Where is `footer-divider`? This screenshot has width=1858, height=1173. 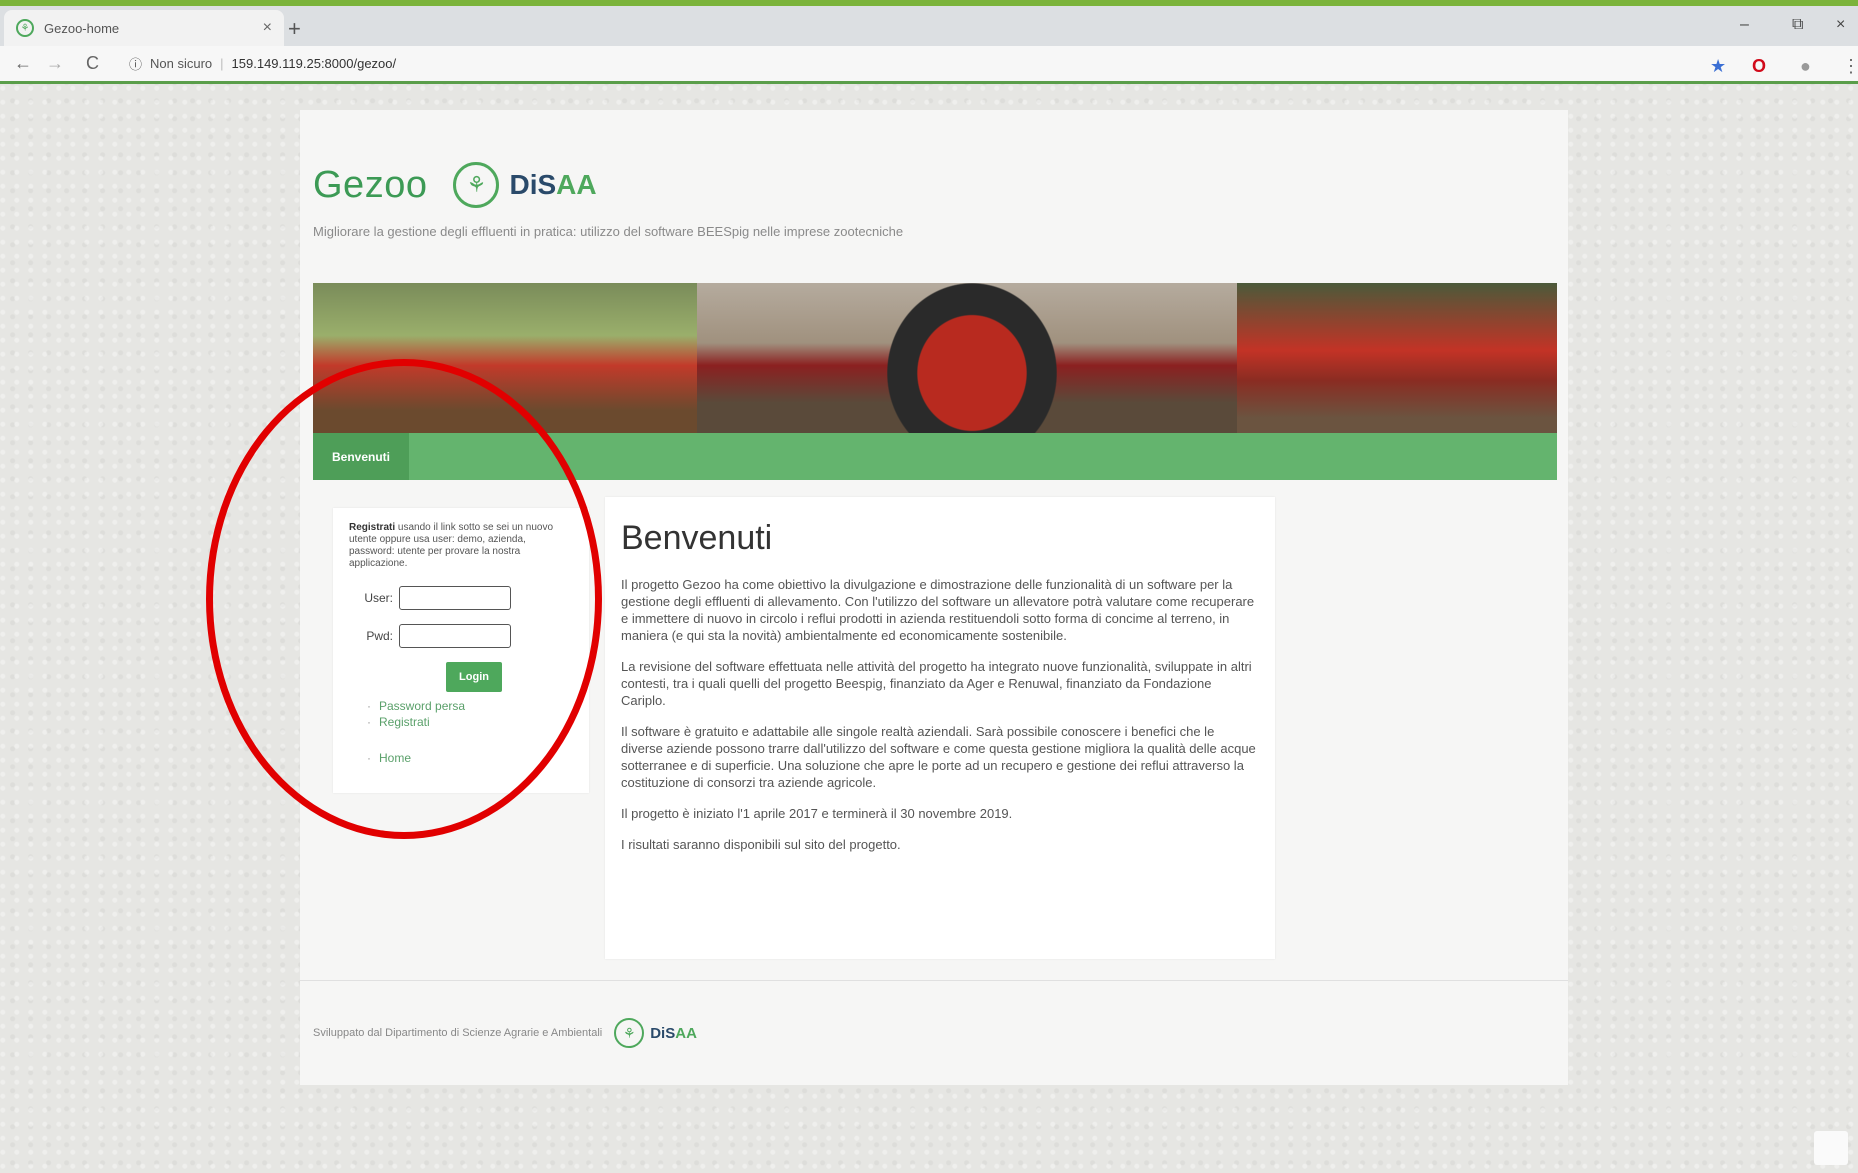
footer-divider is located at coordinates (934, 980).